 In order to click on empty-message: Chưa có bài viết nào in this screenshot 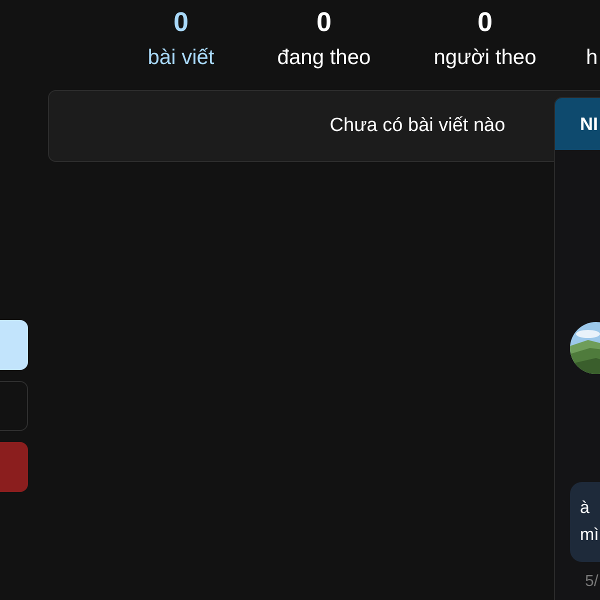, I will do `click(418, 126)`.